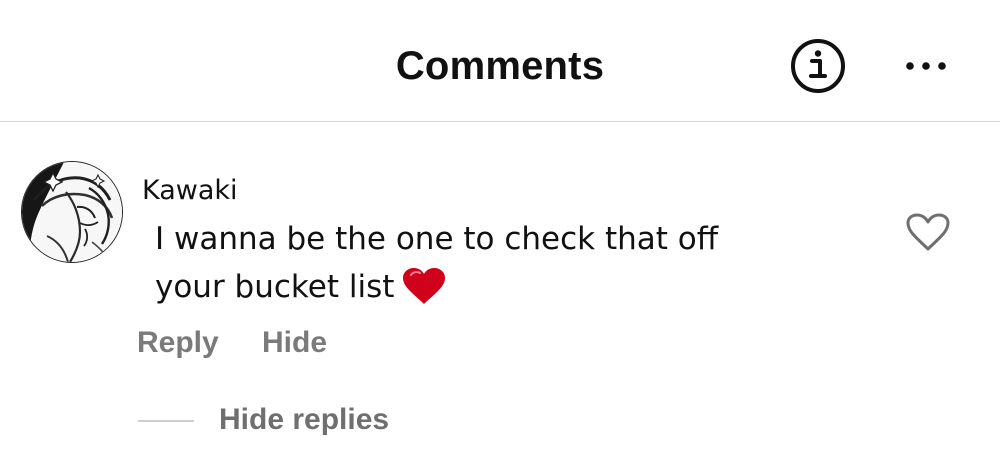 This screenshot has height=467, width=1000. Describe the element at coordinates (178, 343) in the screenshot. I see `reply-button: Reply` at that location.